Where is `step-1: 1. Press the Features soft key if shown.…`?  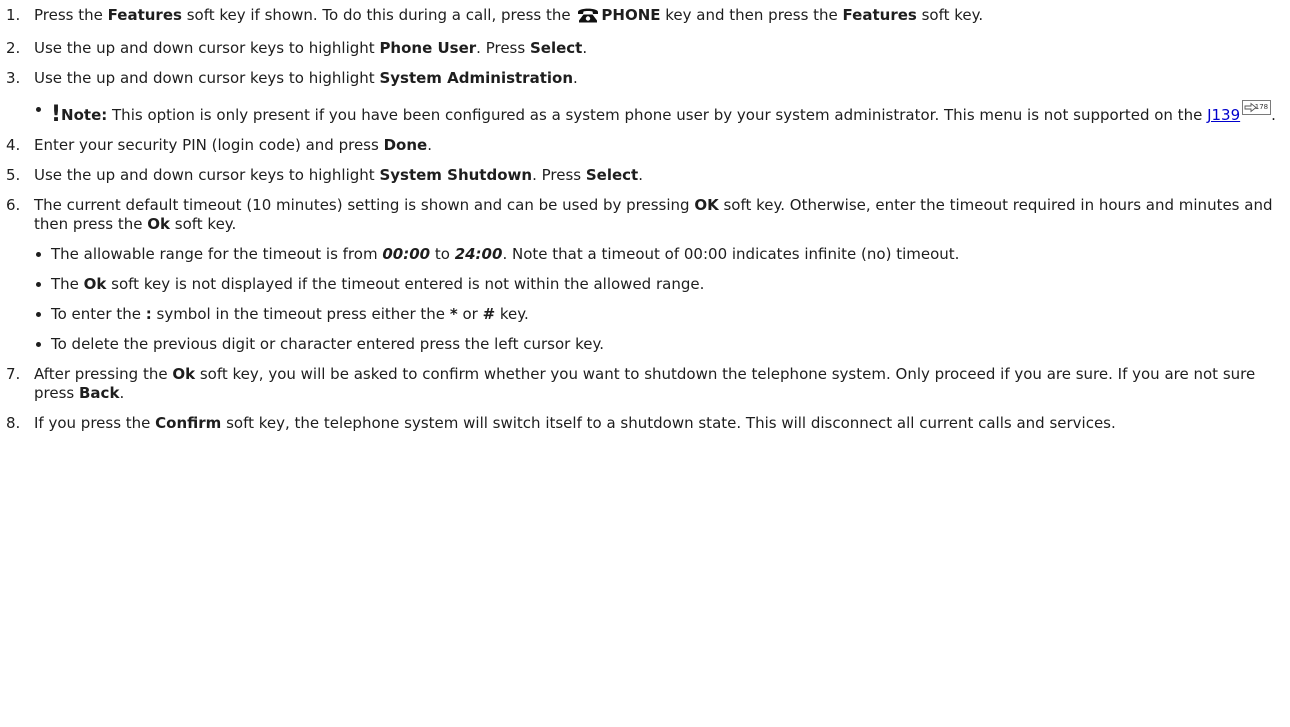
step-1: 1. Press the Features soft key if shown.… is located at coordinates (641, 17).